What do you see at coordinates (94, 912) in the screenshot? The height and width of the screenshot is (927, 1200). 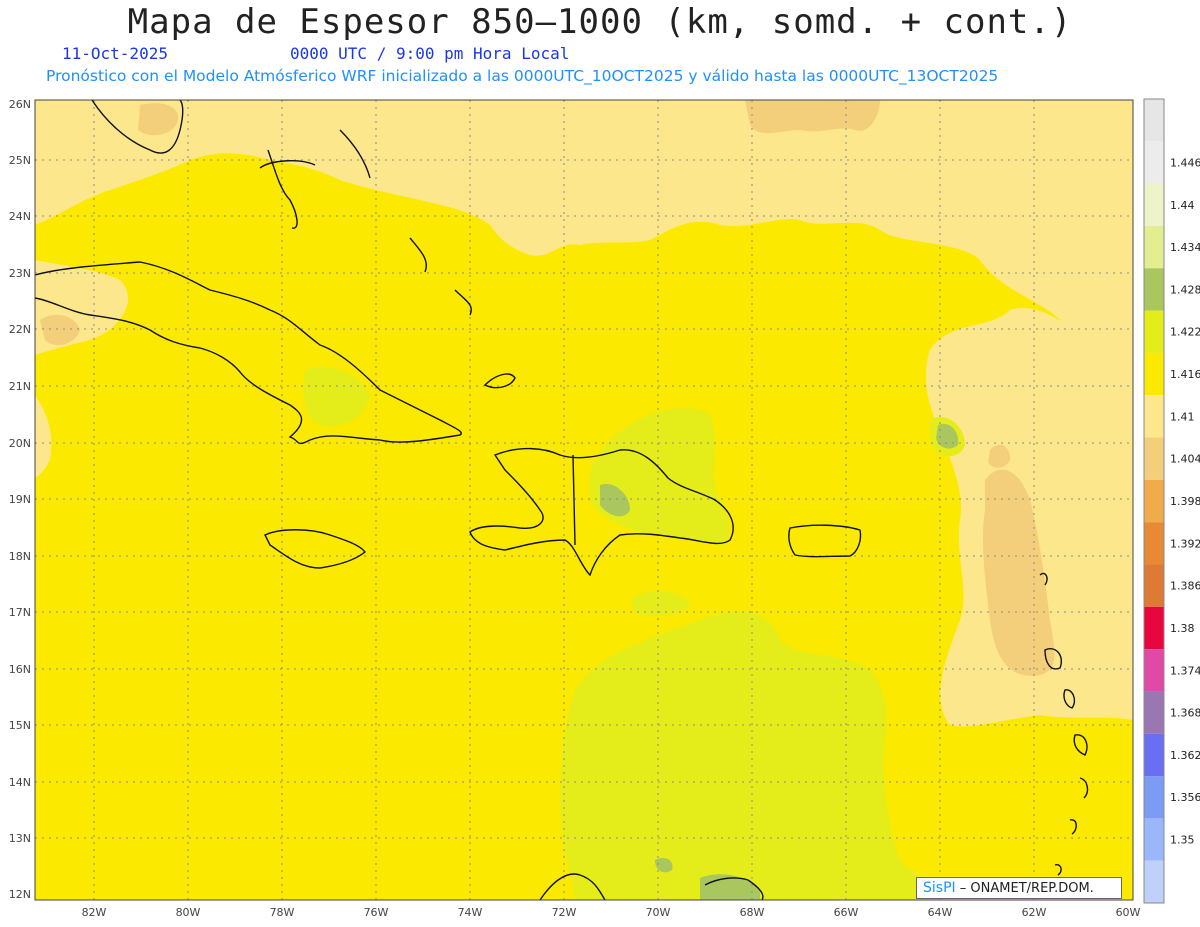 I see `lon-label: 82W` at bounding box center [94, 912].